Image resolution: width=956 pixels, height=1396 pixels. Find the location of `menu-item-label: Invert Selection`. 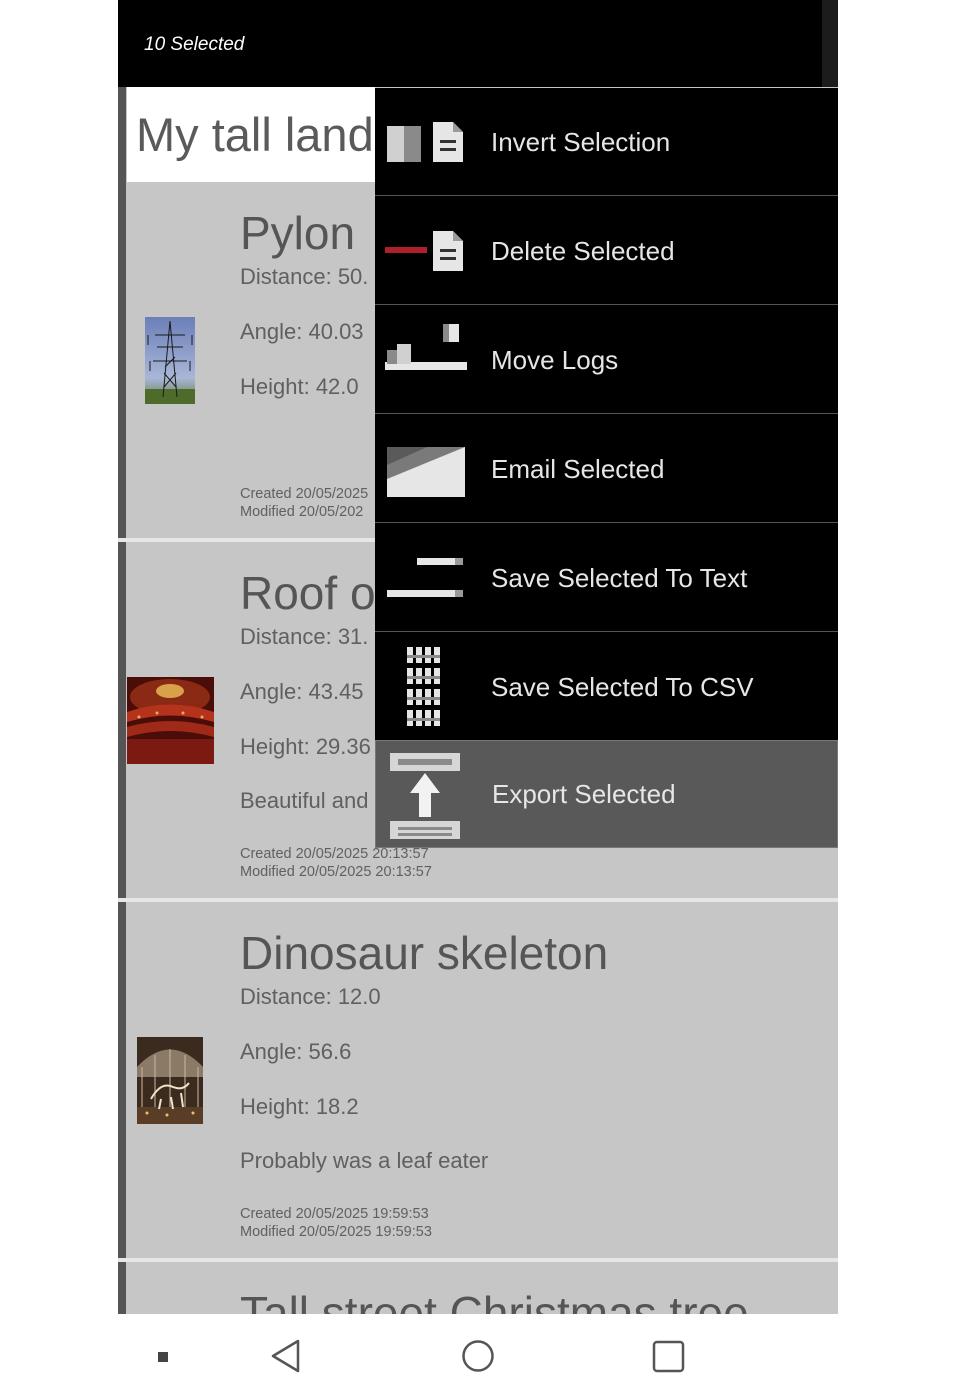

menu-item-label: Invert Selection is located at coordinates (581, 142).